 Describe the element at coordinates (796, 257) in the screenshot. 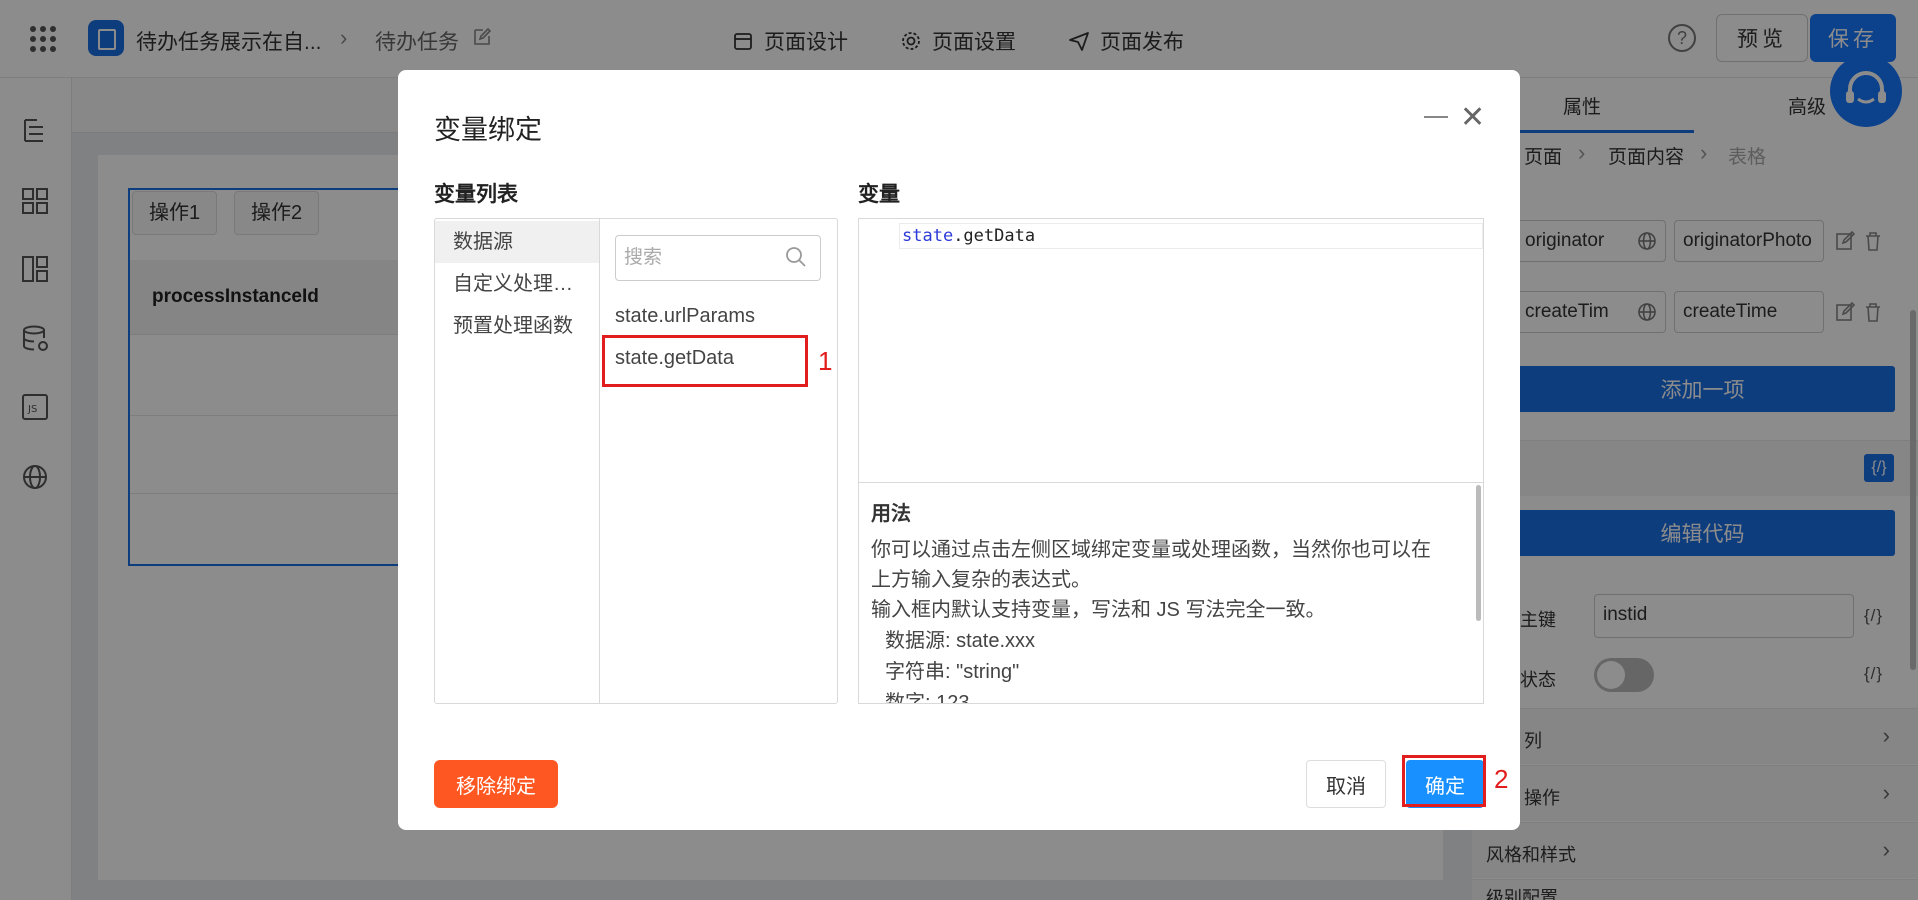

I see `search-icon` at that location.